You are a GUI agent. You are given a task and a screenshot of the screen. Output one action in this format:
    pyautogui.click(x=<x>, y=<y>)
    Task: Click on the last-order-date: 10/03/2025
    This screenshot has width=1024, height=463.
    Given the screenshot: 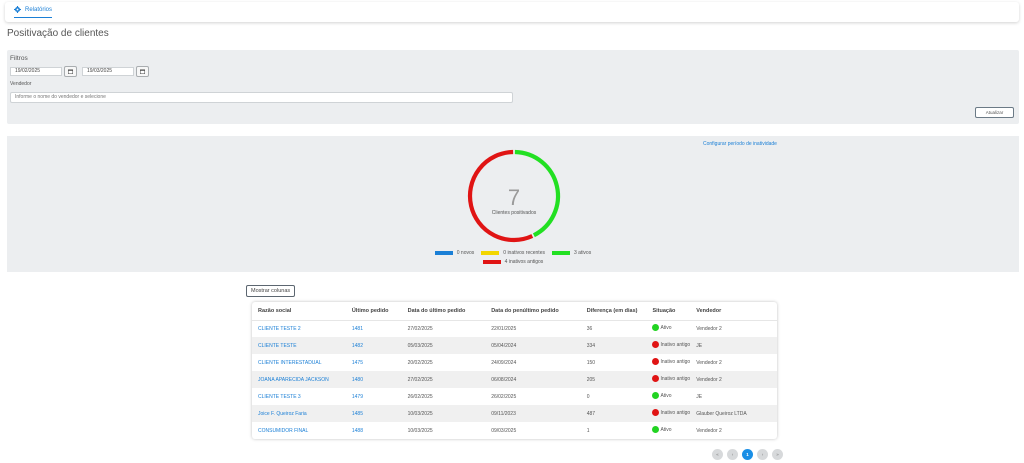 What is the action you would take?
    pyautogui.click(x=443, y=413)
    